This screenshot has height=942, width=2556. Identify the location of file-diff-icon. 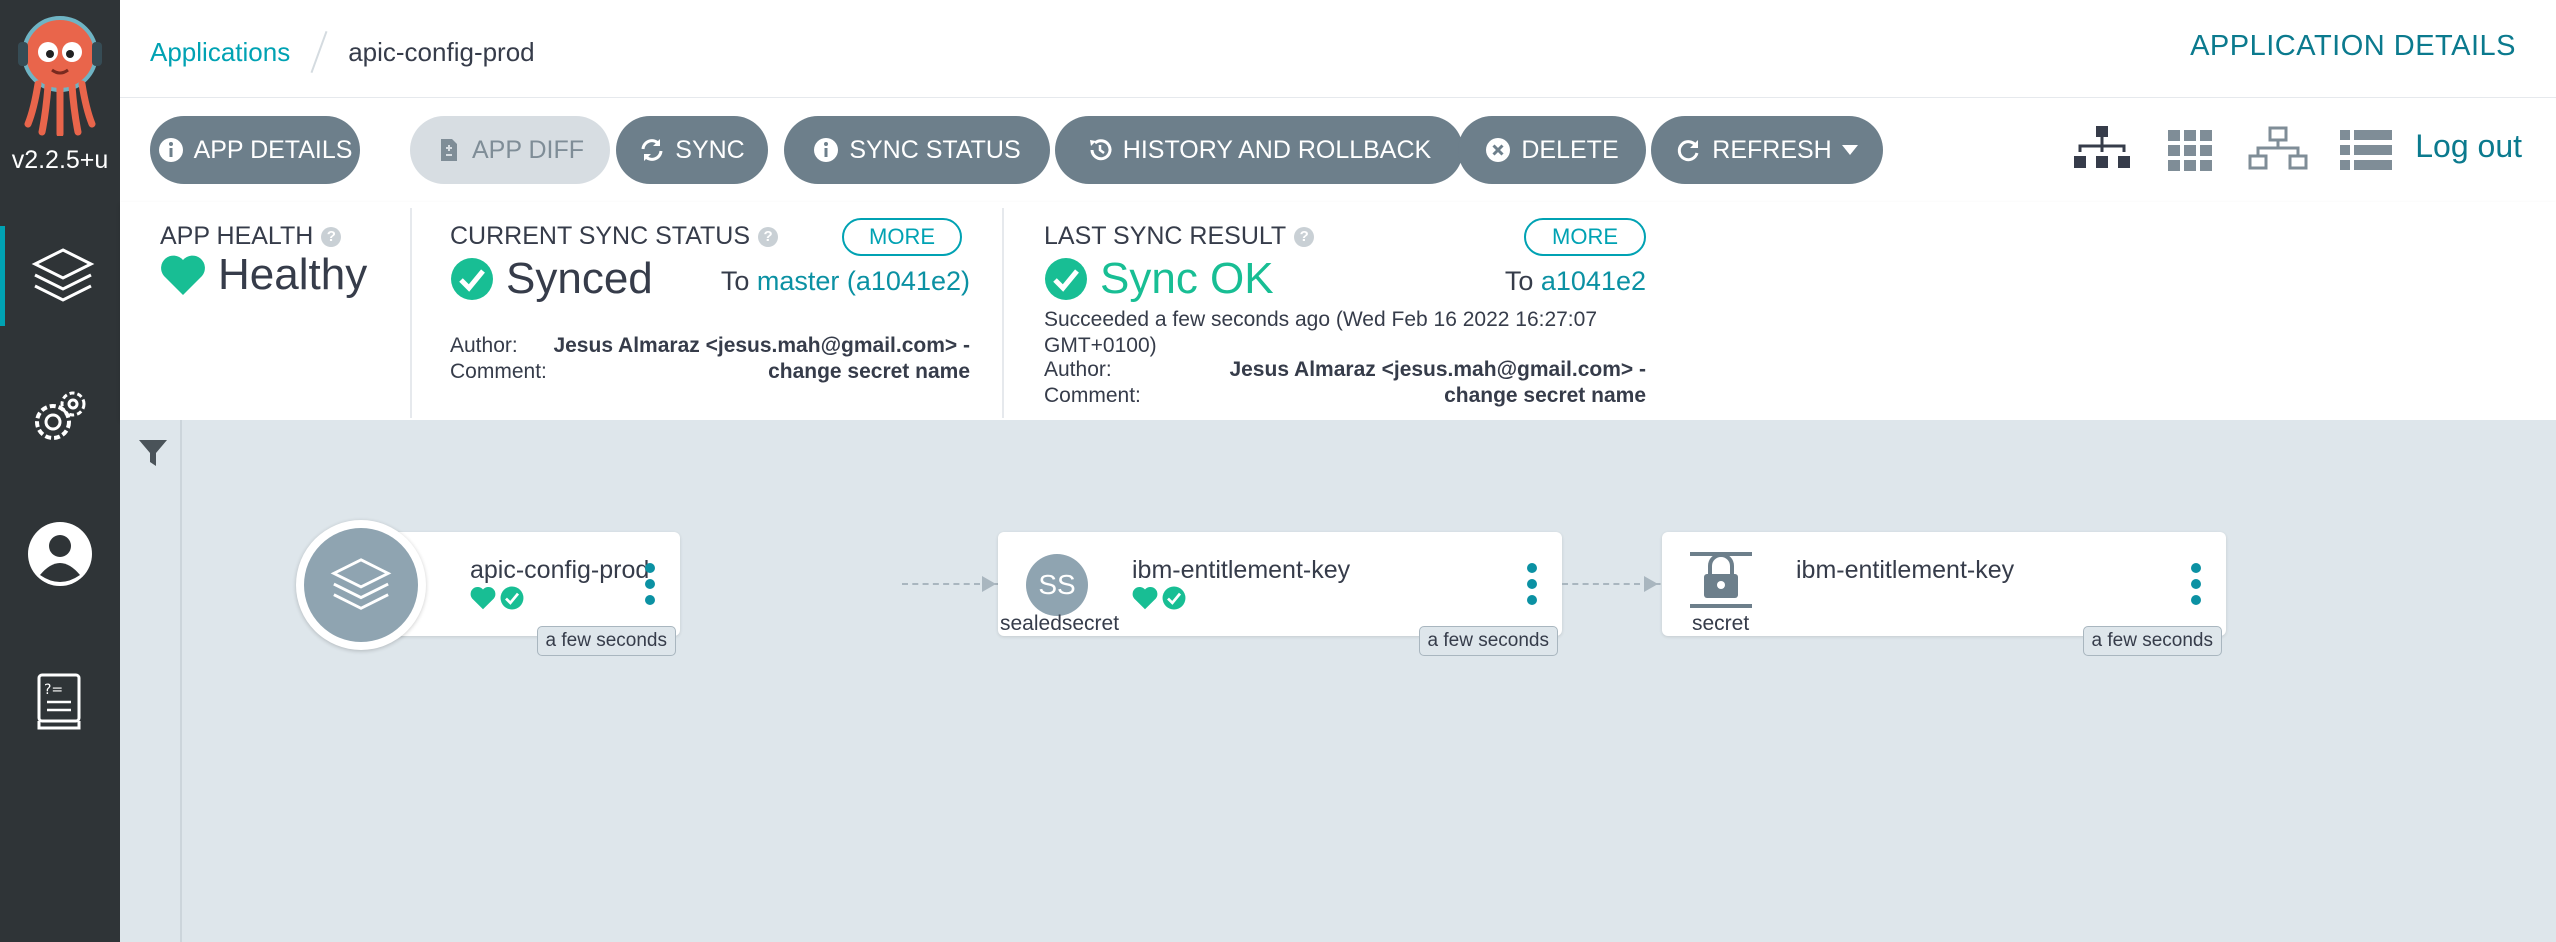
(448, 150).